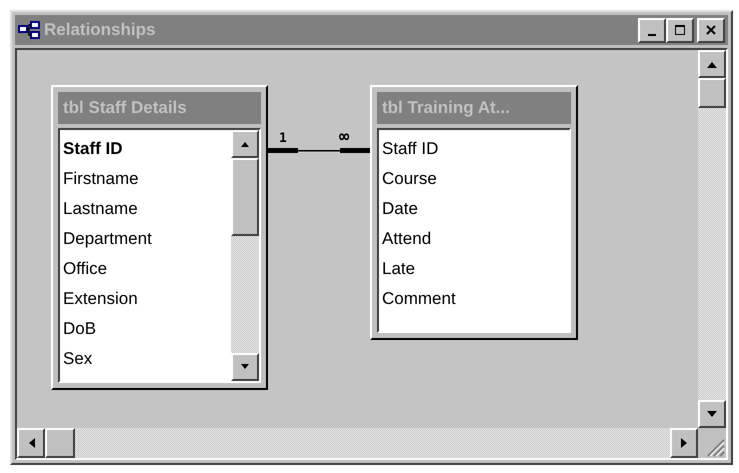 This screenshot has width=739, height=473. What do you see at coordinates (652, 30) in the screenshot?
I see `minimize-button` at bounding box center [652, 30].